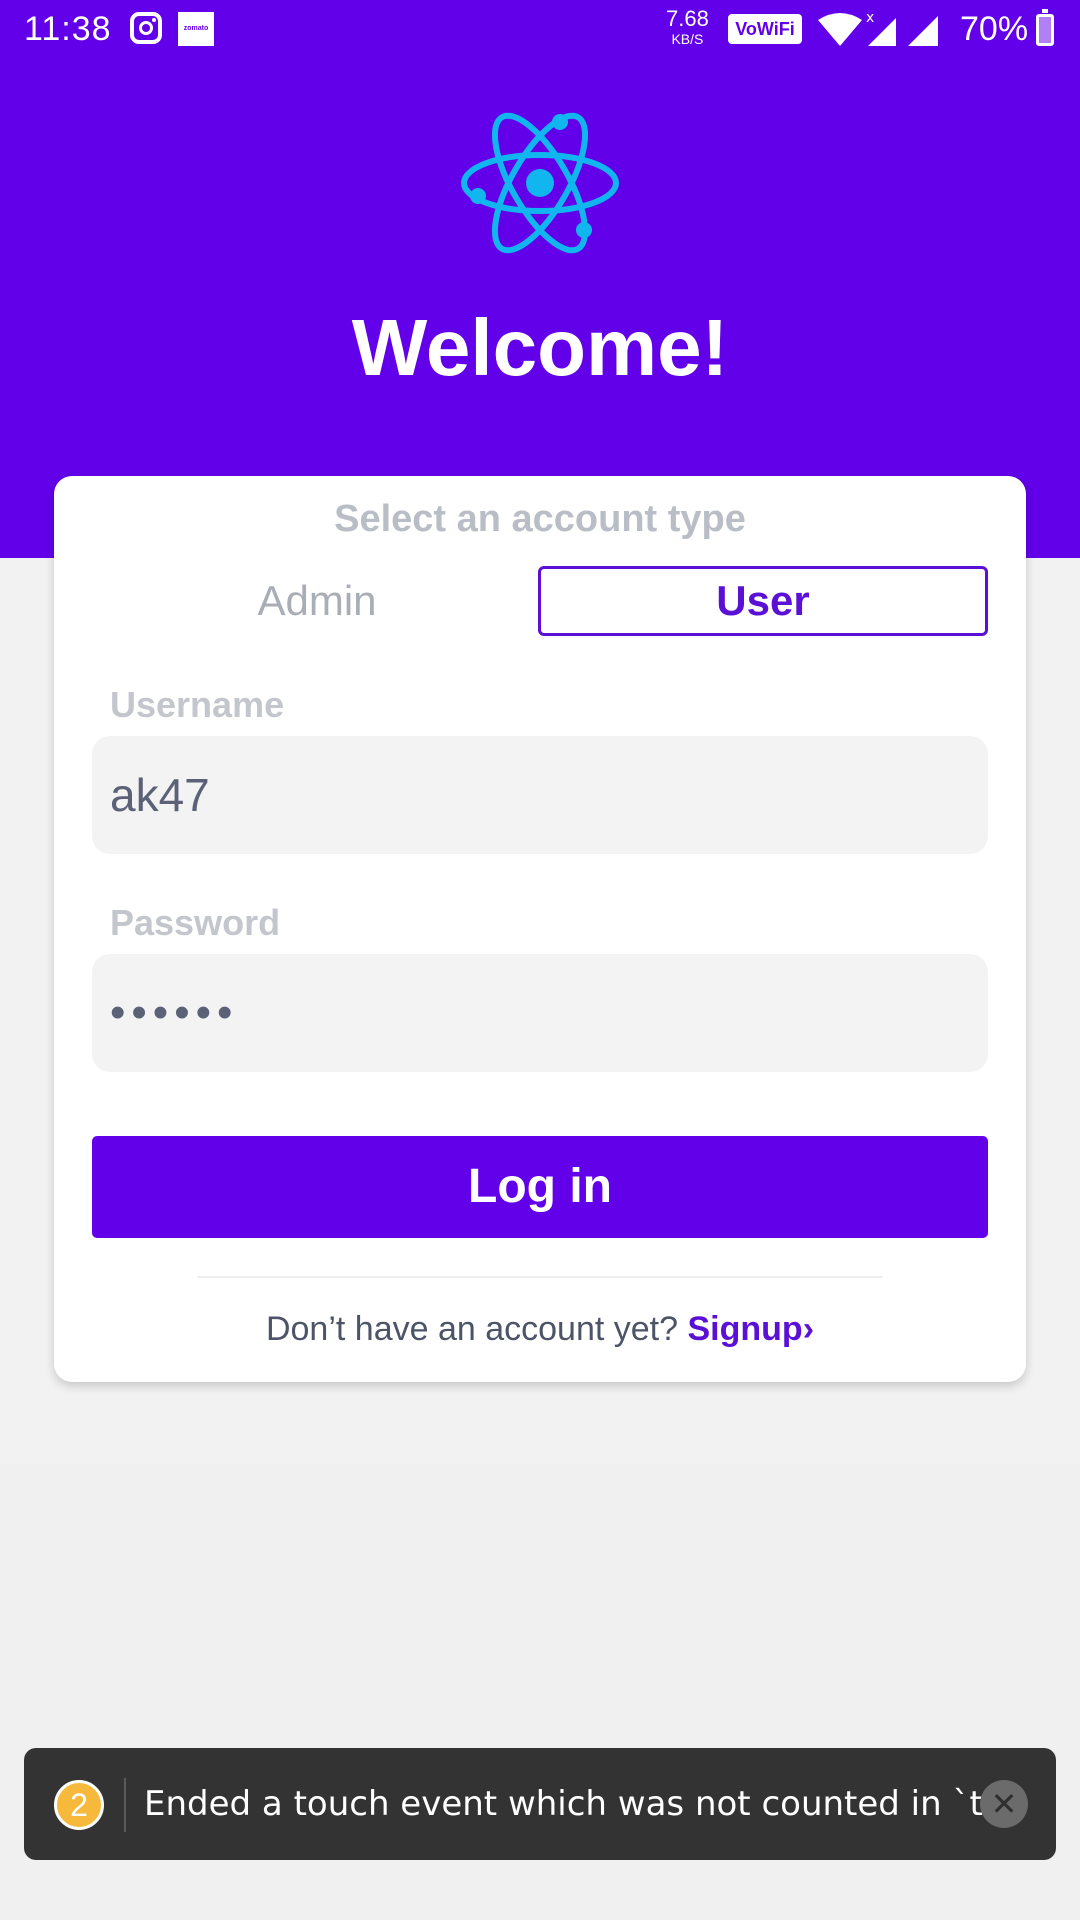  What do you see at coordinates (196, 29) in the screenshot?
I see `zomato-icon: zomato` at bounding box center [196, 29].